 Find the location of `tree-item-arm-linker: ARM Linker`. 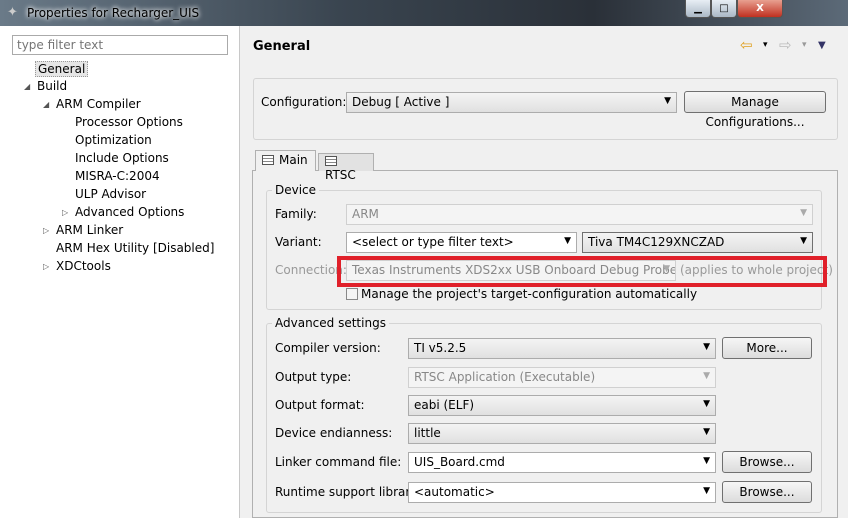

tree-item-arm-linker: ARM Linker is located at coordinates (89, 230).